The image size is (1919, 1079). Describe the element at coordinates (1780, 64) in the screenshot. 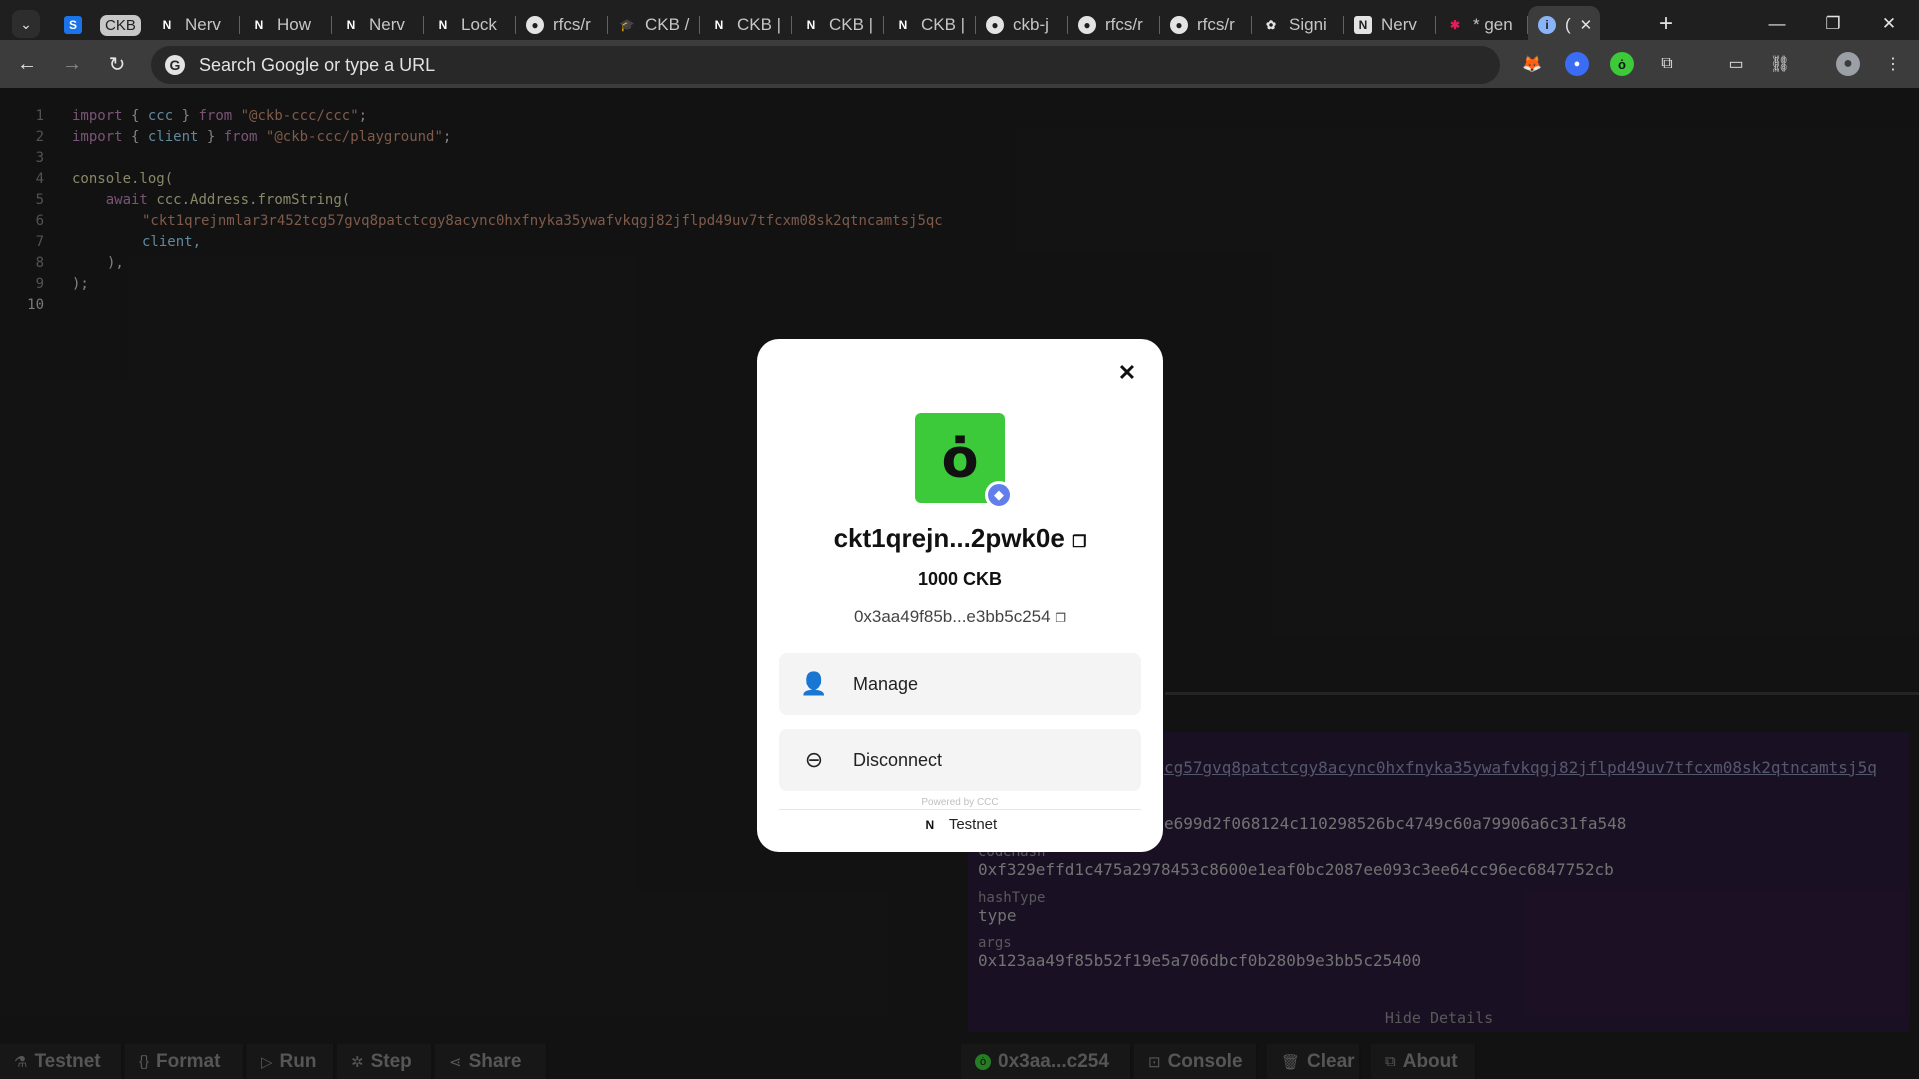

I see `link-icon: ⛓` at that location.